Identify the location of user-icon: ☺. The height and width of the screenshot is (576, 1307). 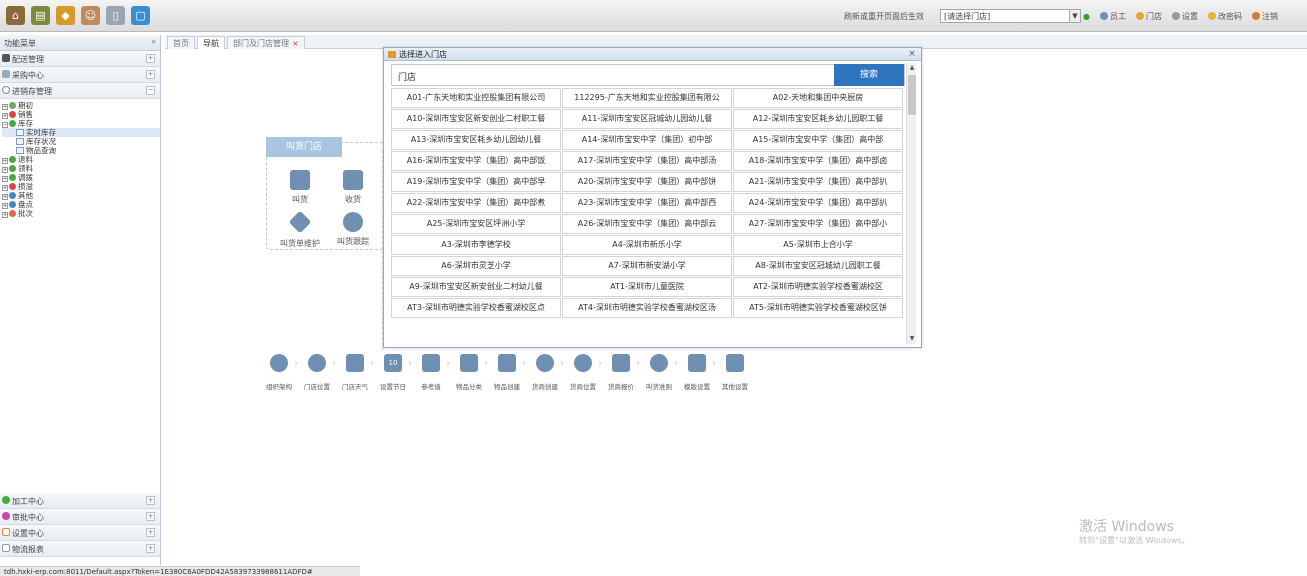
(90, 15).